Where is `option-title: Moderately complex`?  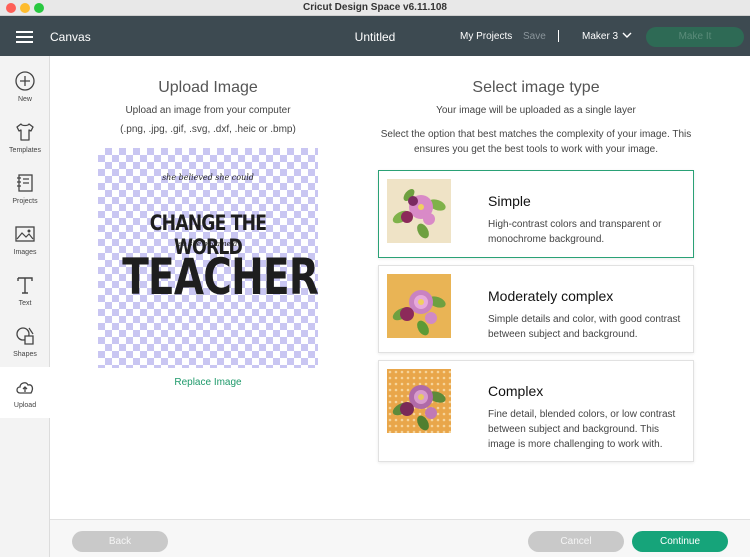
option-title: Moderately complex is located at coordinates (551, 296).